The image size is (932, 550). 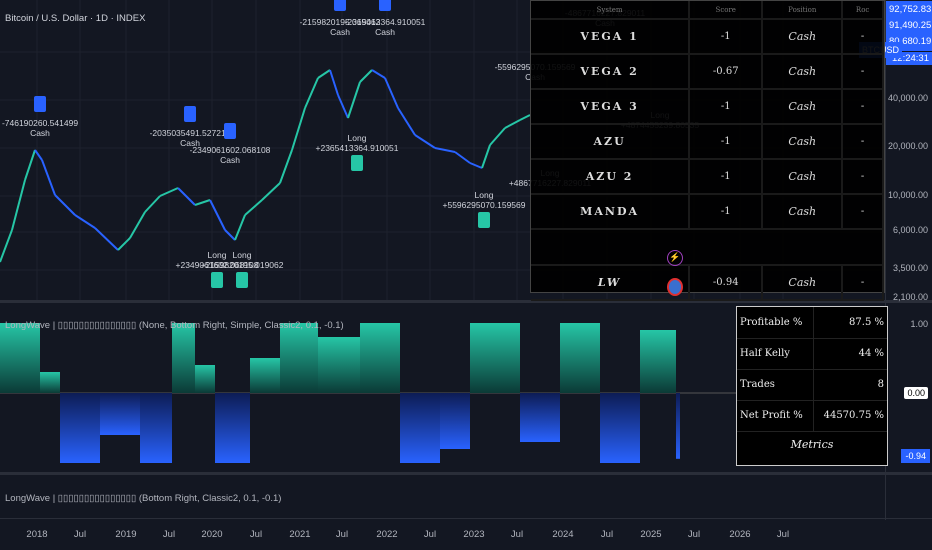 What do you see at coordinates (910, 9) in the screenshot?
I see `high-price: 92,752.83` at bounding box center [910, 9].